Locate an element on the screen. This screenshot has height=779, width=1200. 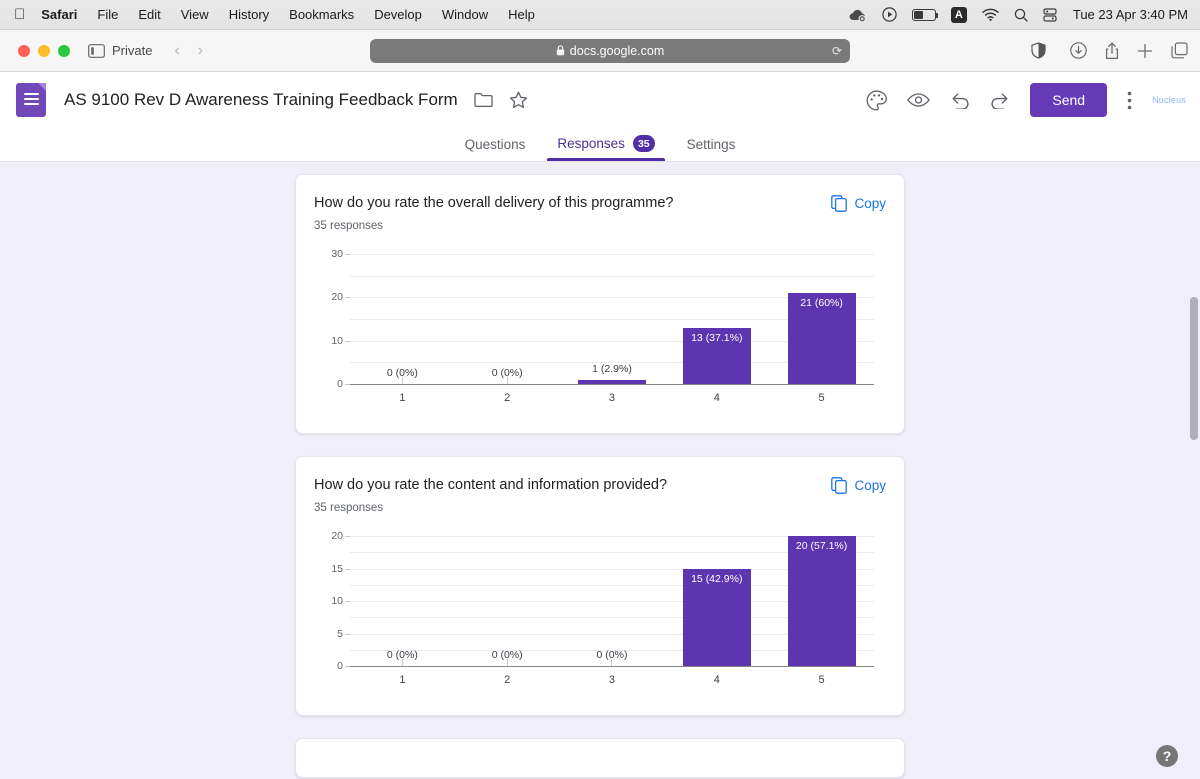
sidebar-toggle-button: Private is located at coordinates (120, 50).